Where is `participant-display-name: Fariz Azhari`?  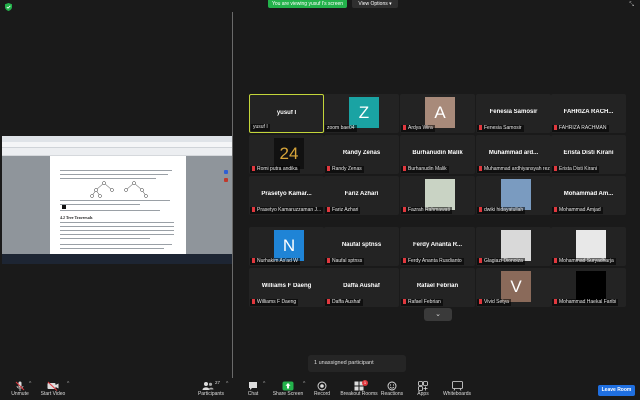 participant-display-name: Fariz Azhari is located at coordinates (361, 194).